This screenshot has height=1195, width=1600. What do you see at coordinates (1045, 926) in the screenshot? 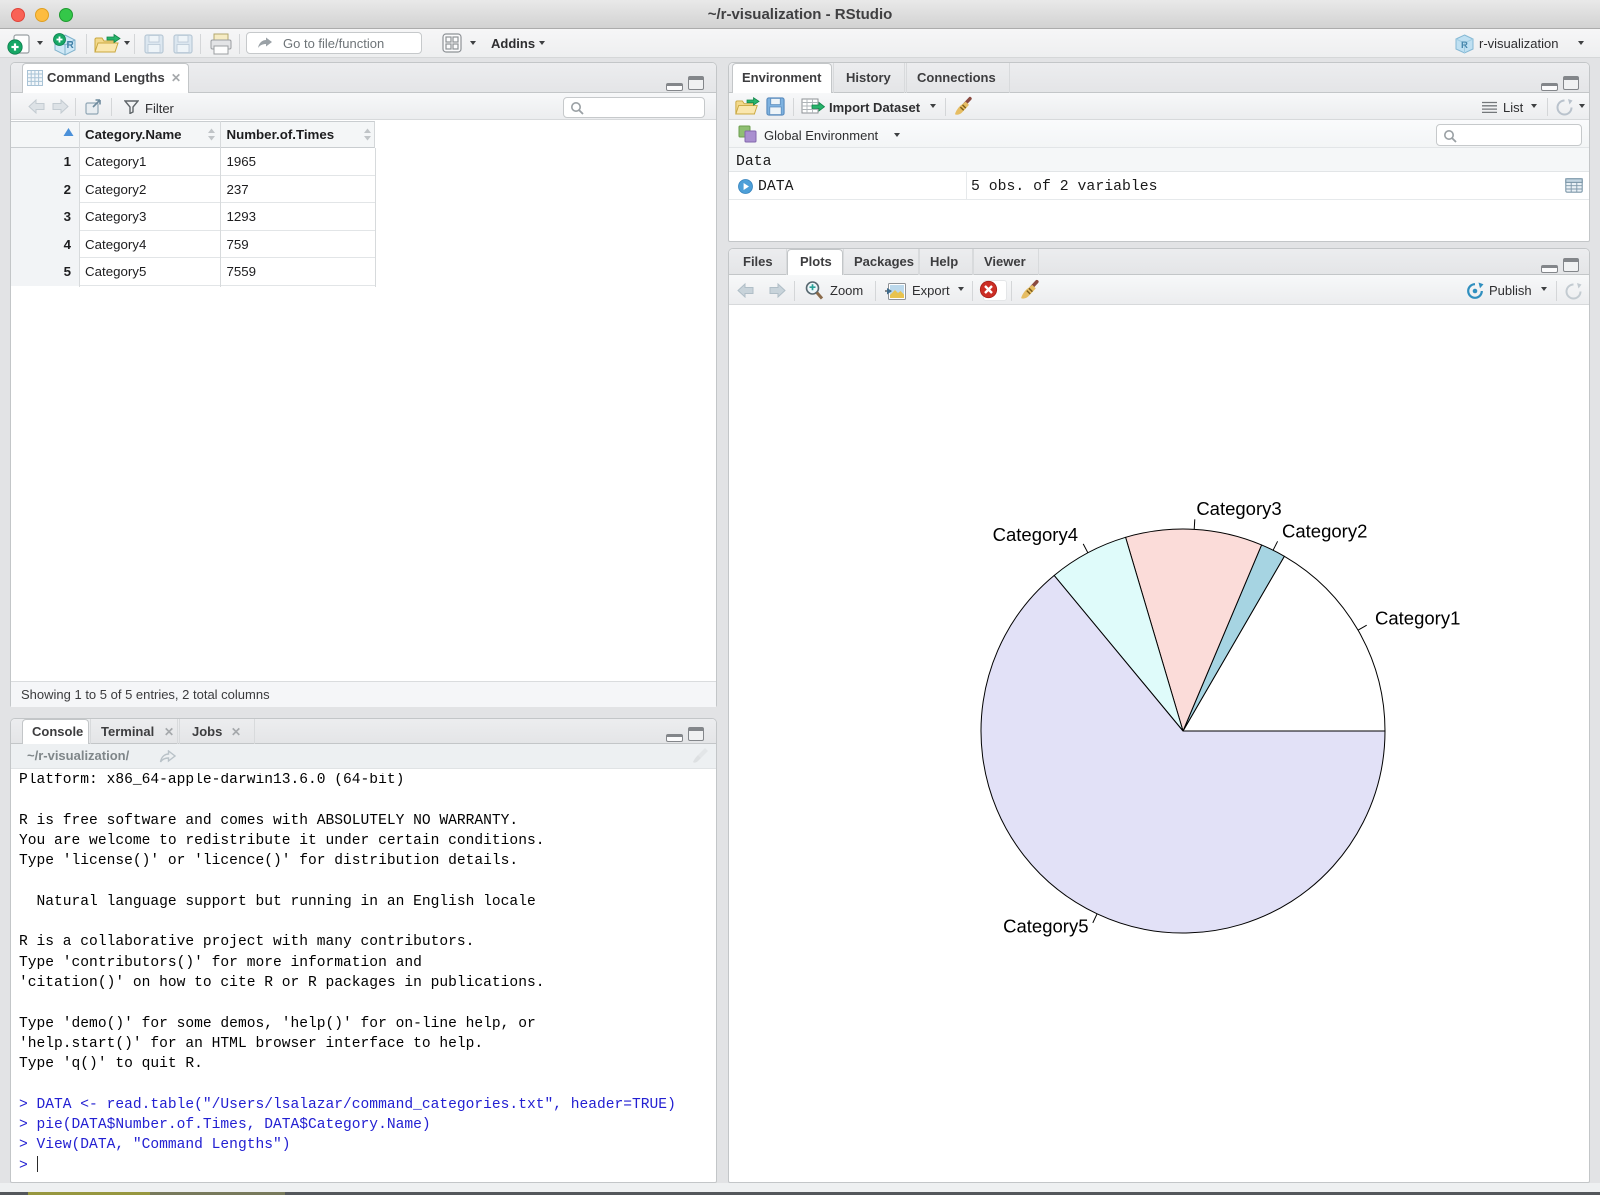
I see `svg-text: Category5` at bounding box center [1045, 926].